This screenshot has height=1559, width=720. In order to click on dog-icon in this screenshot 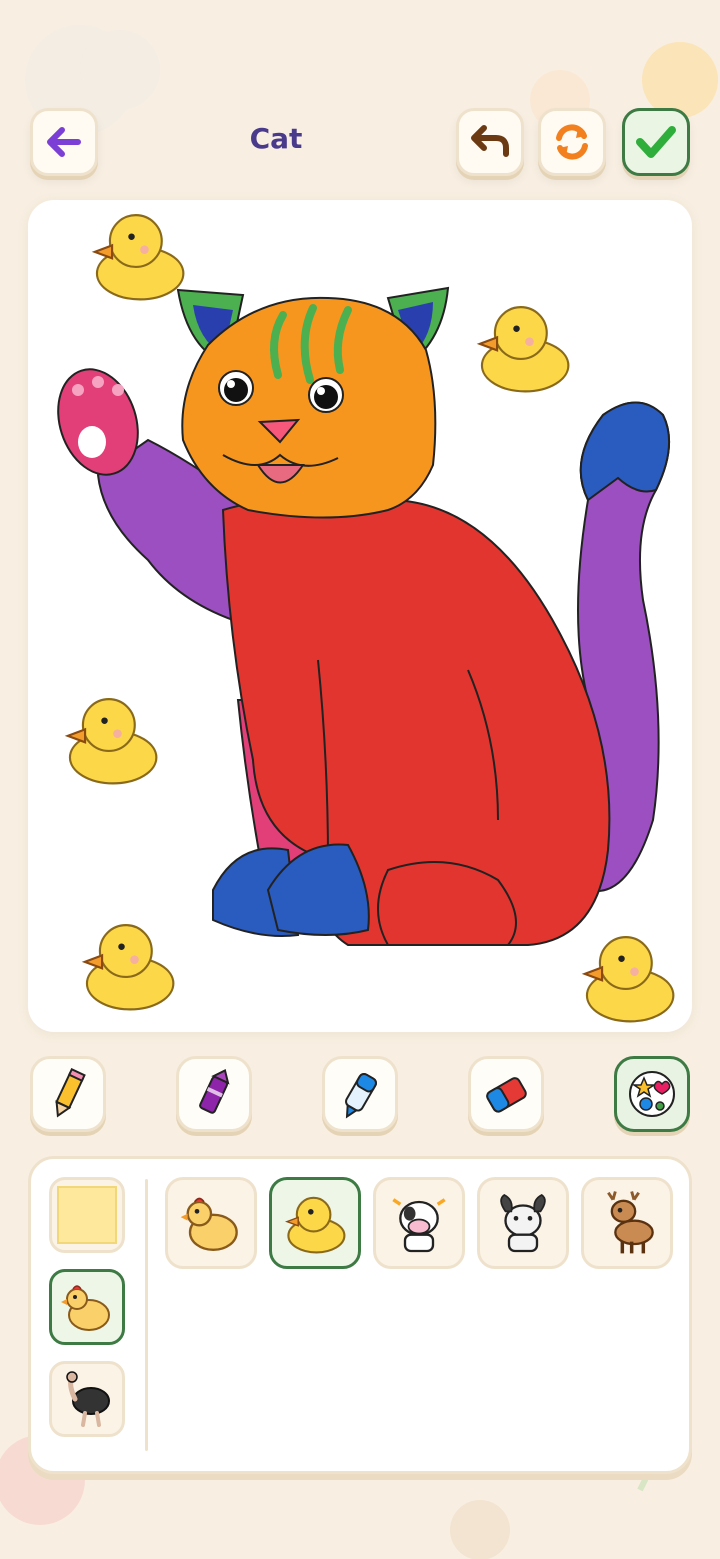, I will do `click(523, 1223)`.